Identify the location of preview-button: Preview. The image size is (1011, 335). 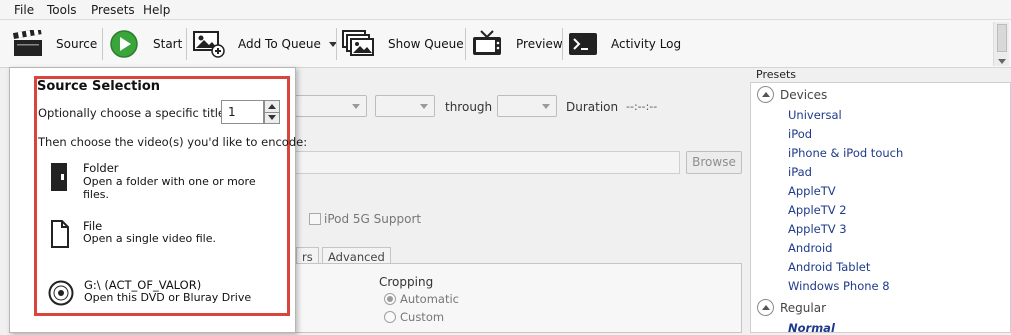
(517, 44).